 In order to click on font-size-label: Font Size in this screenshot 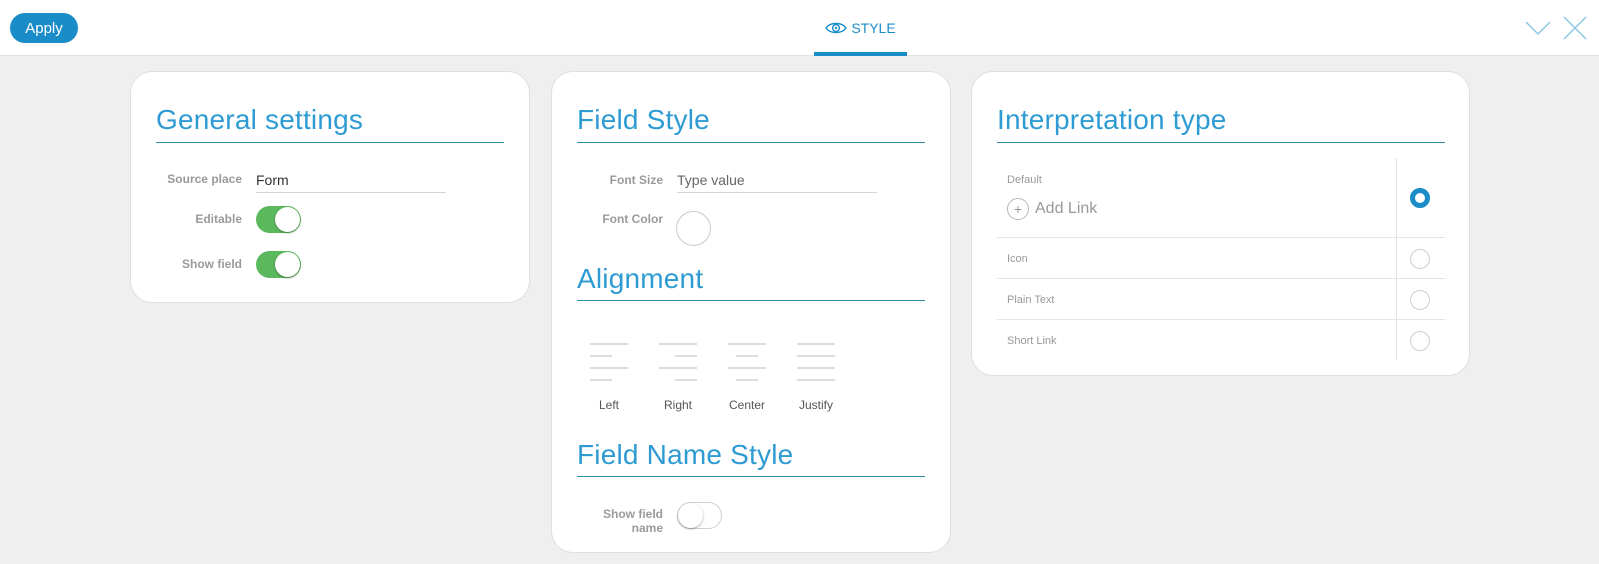, I will do `click(636, 180)`.